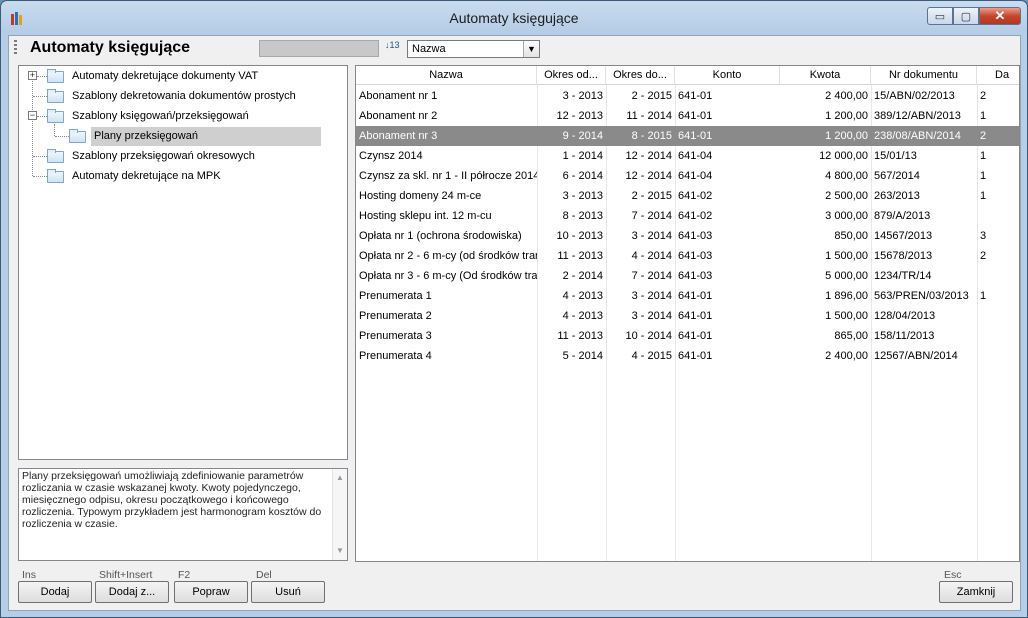 This screenshot has height=618, width=1028. Describe the element at coordinates (582, 356) in the screenshot. I see `cell-od: 5 - 2014` at that location.